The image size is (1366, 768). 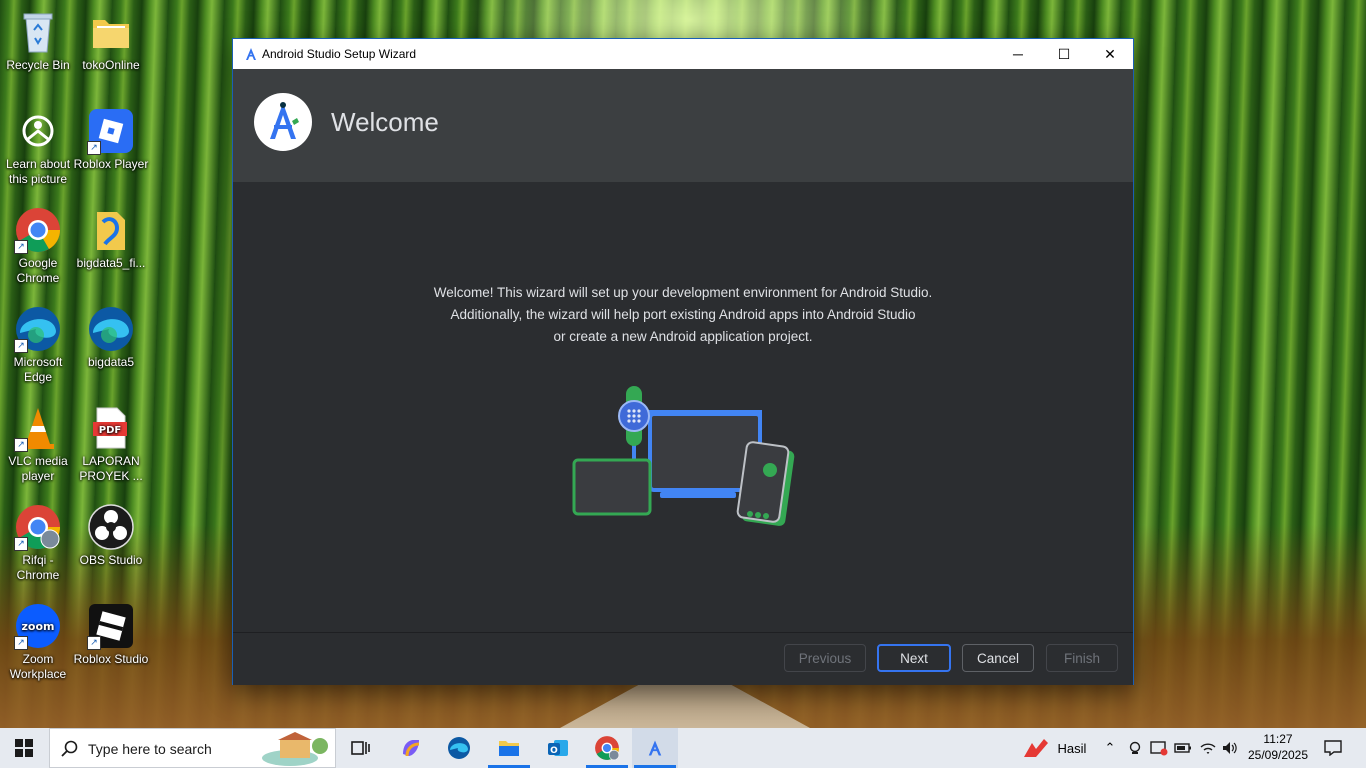 I want to click on copilot-icon, so click(x=411, y=748).